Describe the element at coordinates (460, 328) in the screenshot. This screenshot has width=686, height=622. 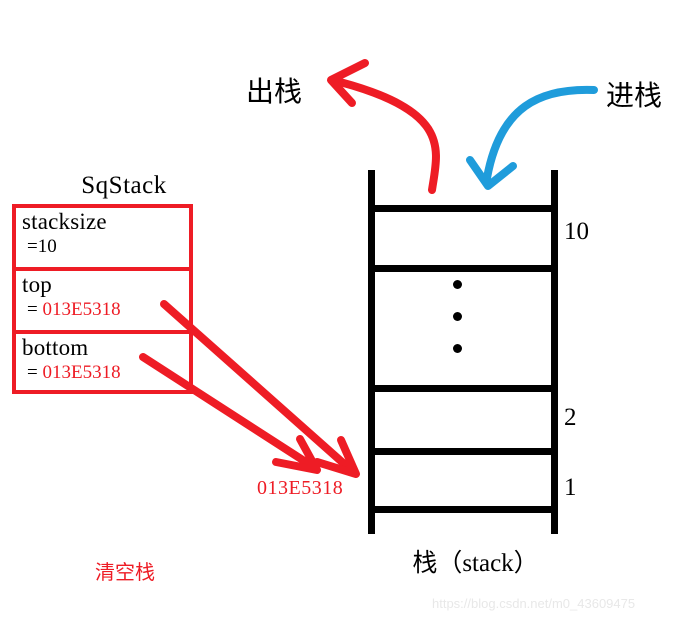
I see `stack-ellipsis-dots` at that location.